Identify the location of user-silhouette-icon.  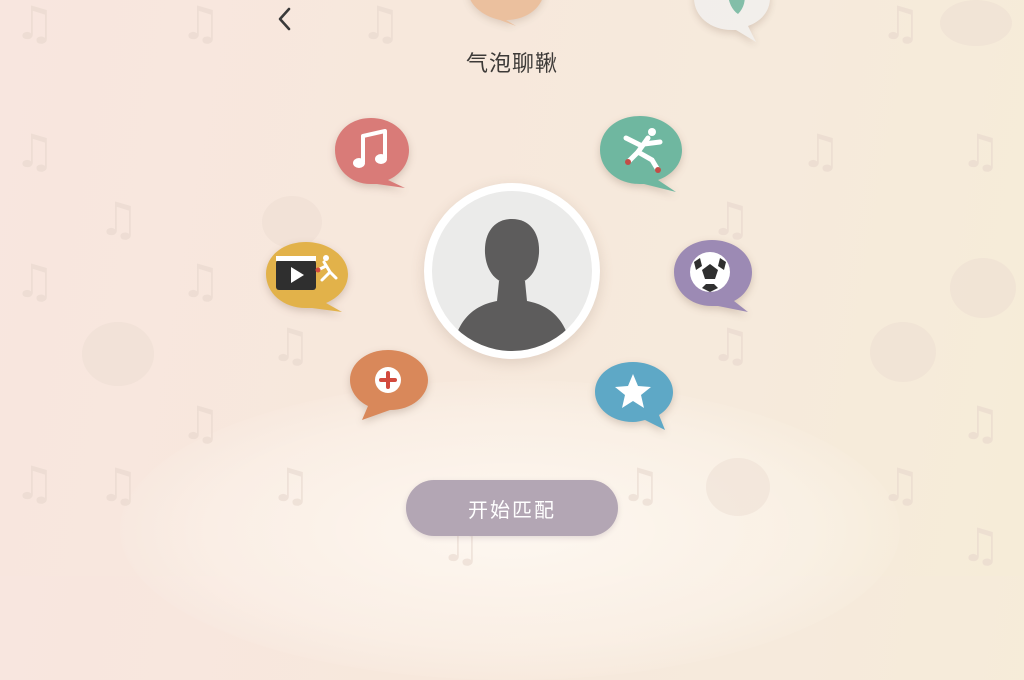
(512, 285).